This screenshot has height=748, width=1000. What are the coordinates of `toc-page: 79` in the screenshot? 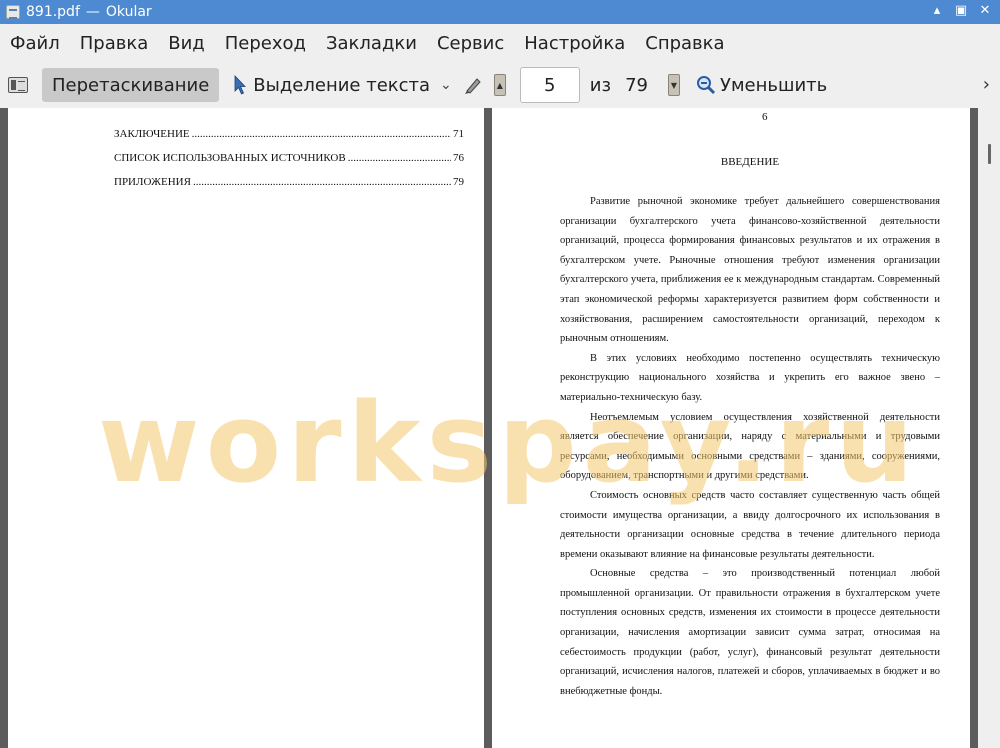 It's located at (458, 182).